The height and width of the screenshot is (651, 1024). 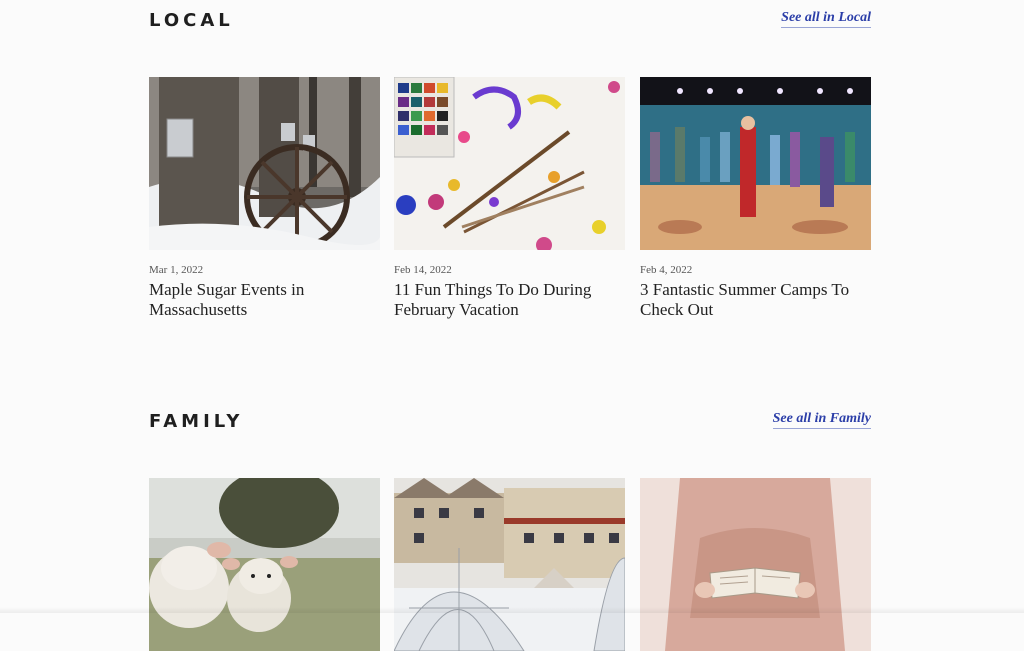 What do you see at coordinates (755, 163) in the screenshot?
I see `kids-theater-stage-image` at bounding box center [755, 163].